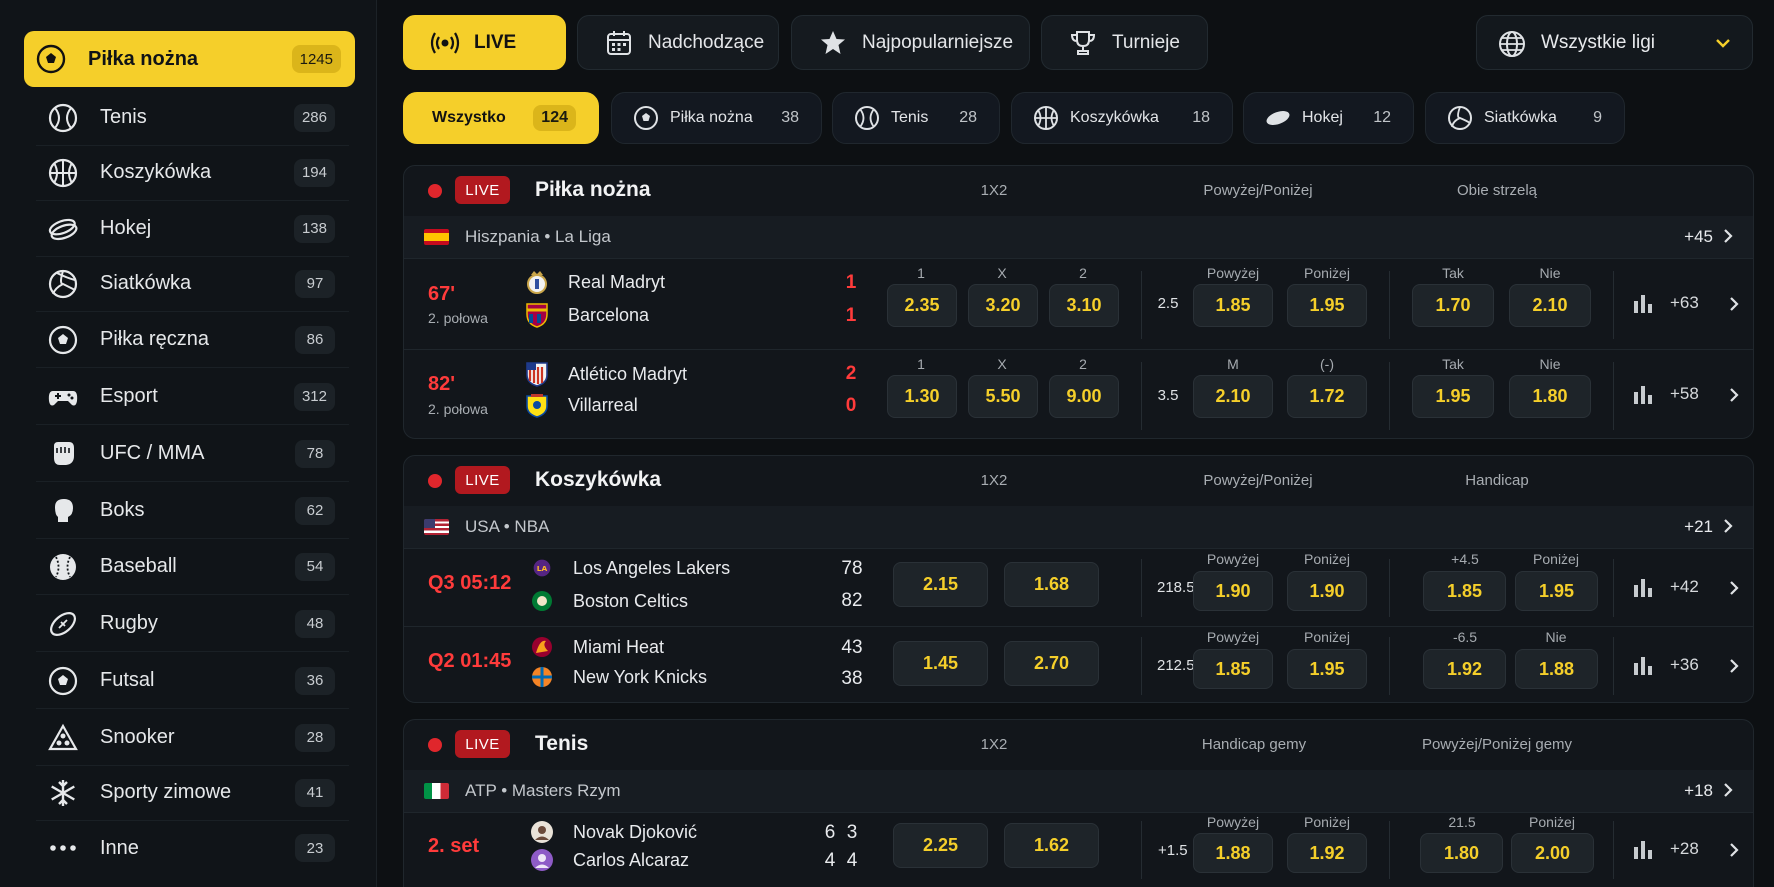 Image resolution: width=1774 pixels, height=887 pixels. I want to click on tab-najpopularniejsze: Najpopularniejsze, so click(910, 42).